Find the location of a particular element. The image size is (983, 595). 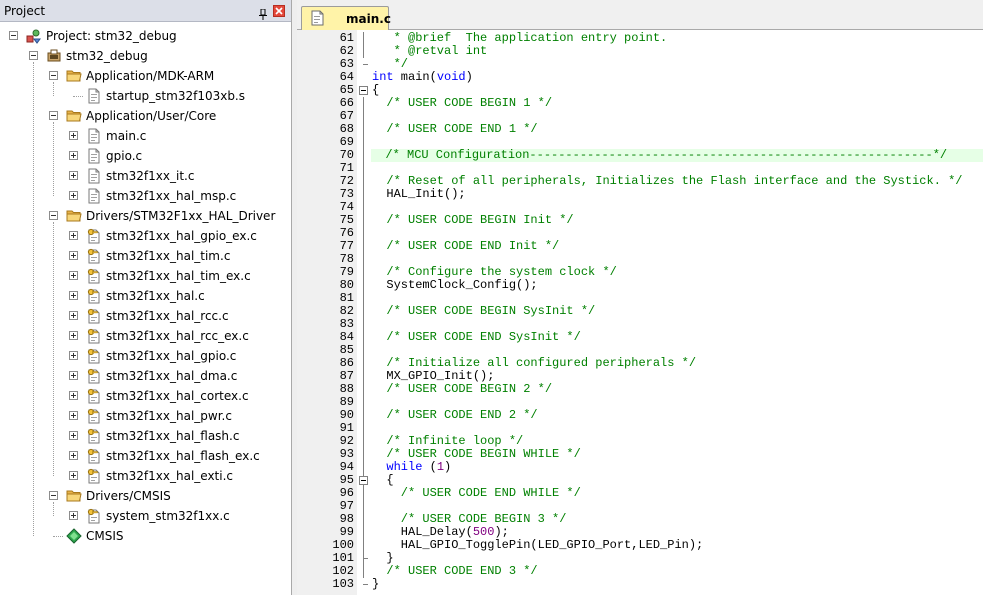

tree-node: startup_stm32f103xb.s is located at coordinates (145, 96).